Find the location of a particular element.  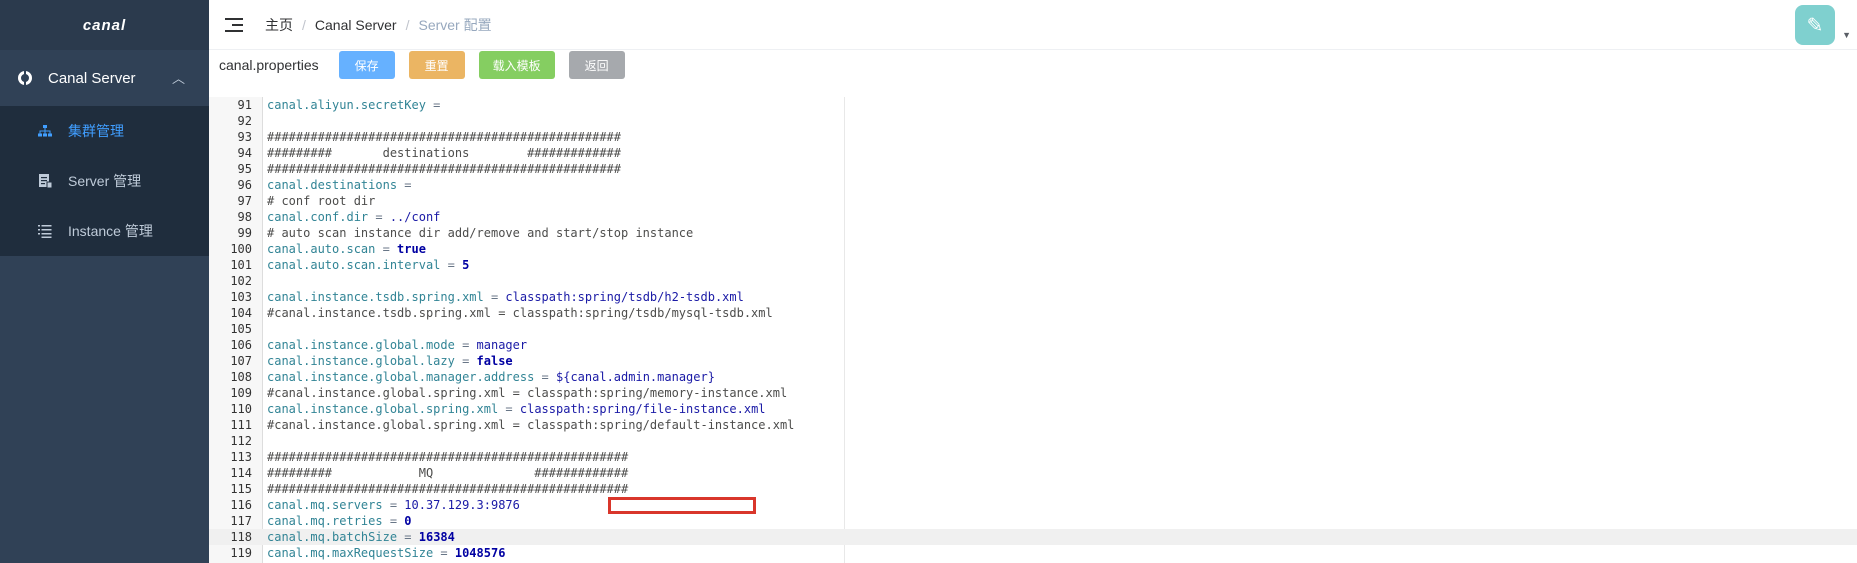

code-line: 97 # conf root dir is located at coordinates (1033, 201).